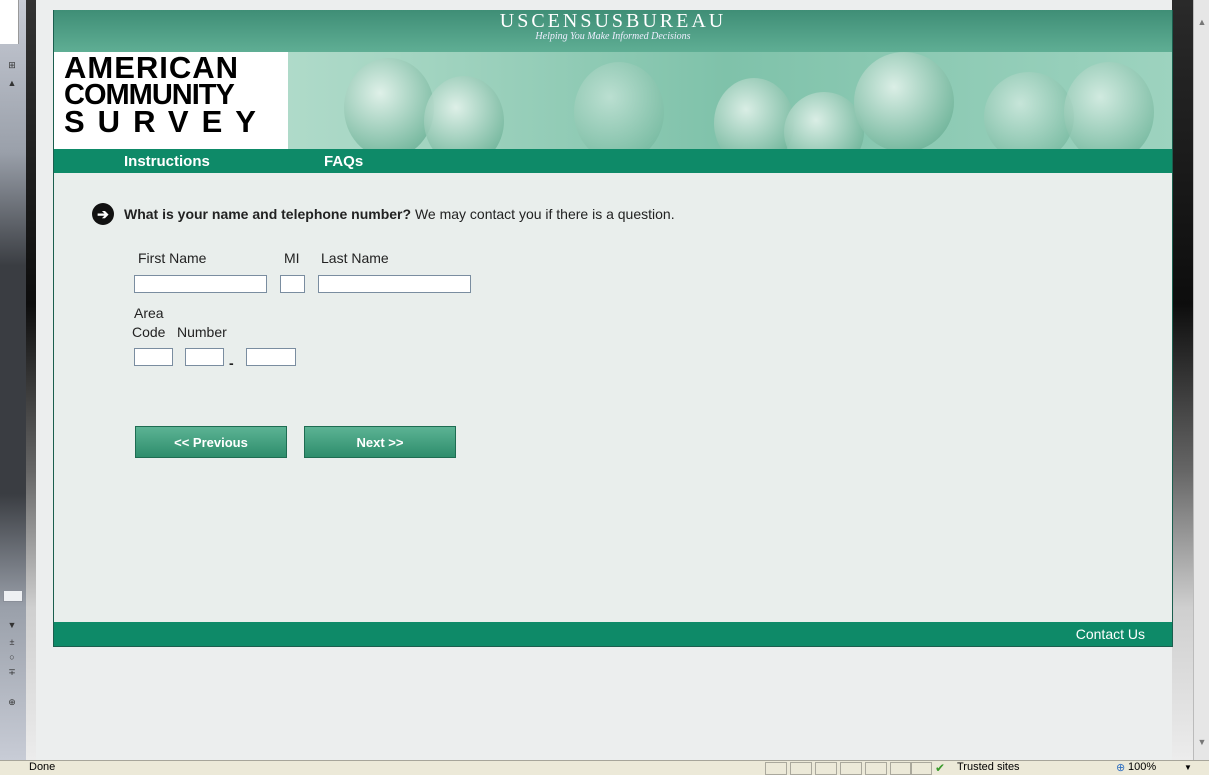  I want to click on status-text: Done, so click(42, 767).